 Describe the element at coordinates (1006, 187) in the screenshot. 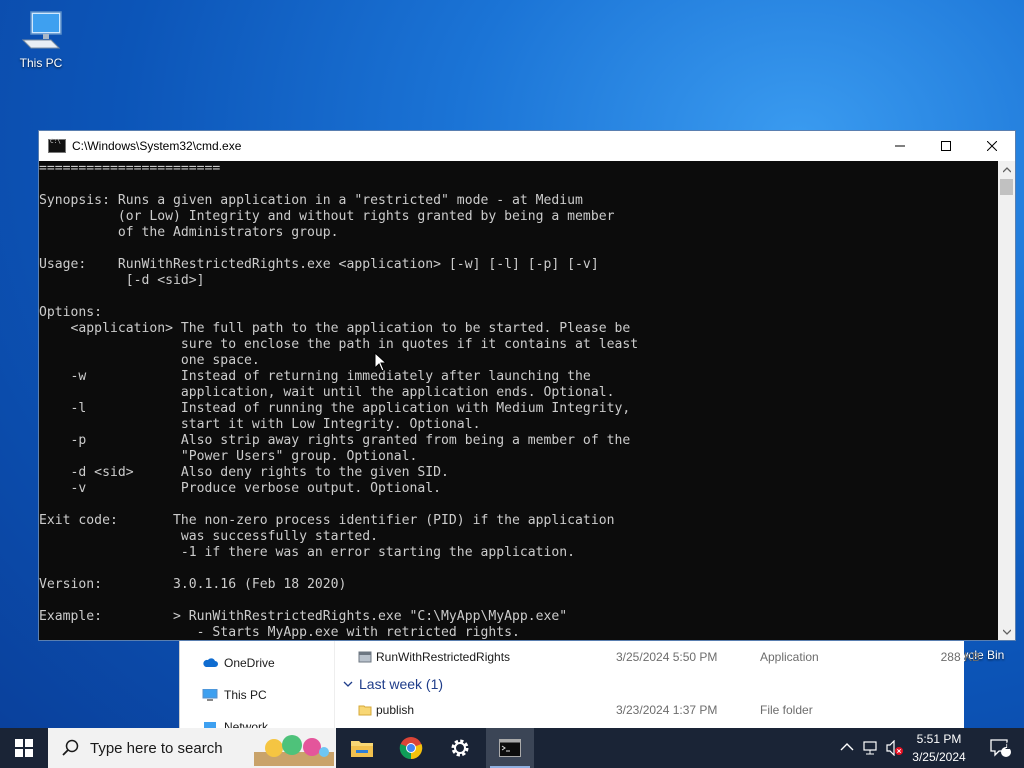

I see `scrollbar-thumb` at that location.